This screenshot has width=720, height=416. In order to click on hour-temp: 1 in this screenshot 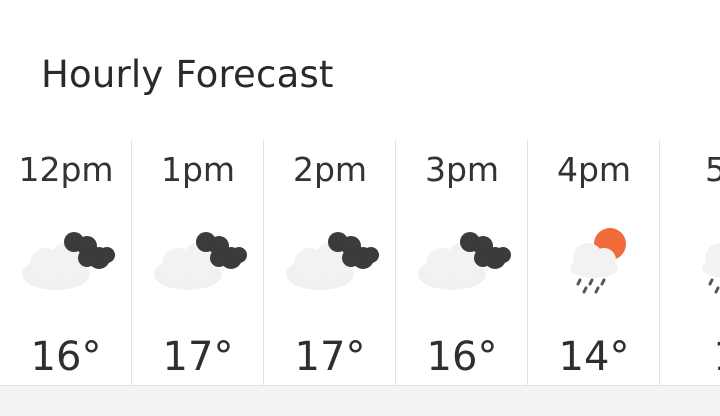, I will do `click(690, 357)`.